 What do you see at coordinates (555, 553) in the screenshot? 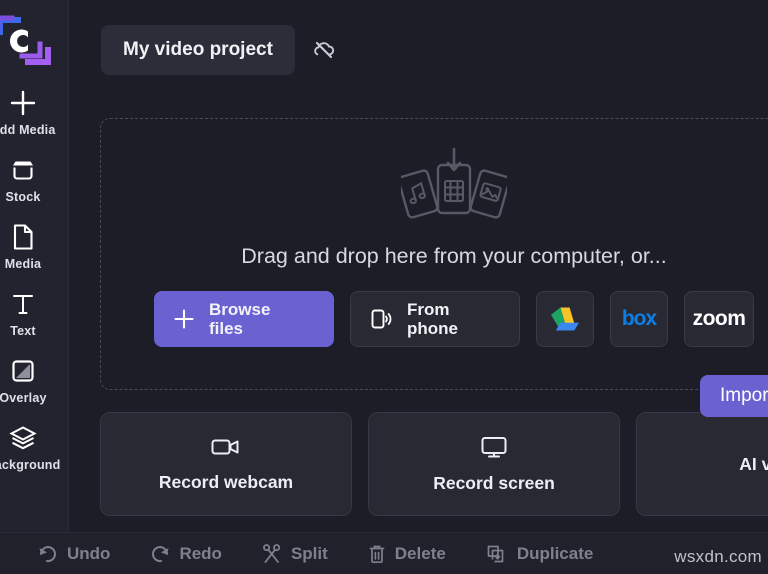
I see `duplicate-label: Duplicate` at bounding box center [555, 553].